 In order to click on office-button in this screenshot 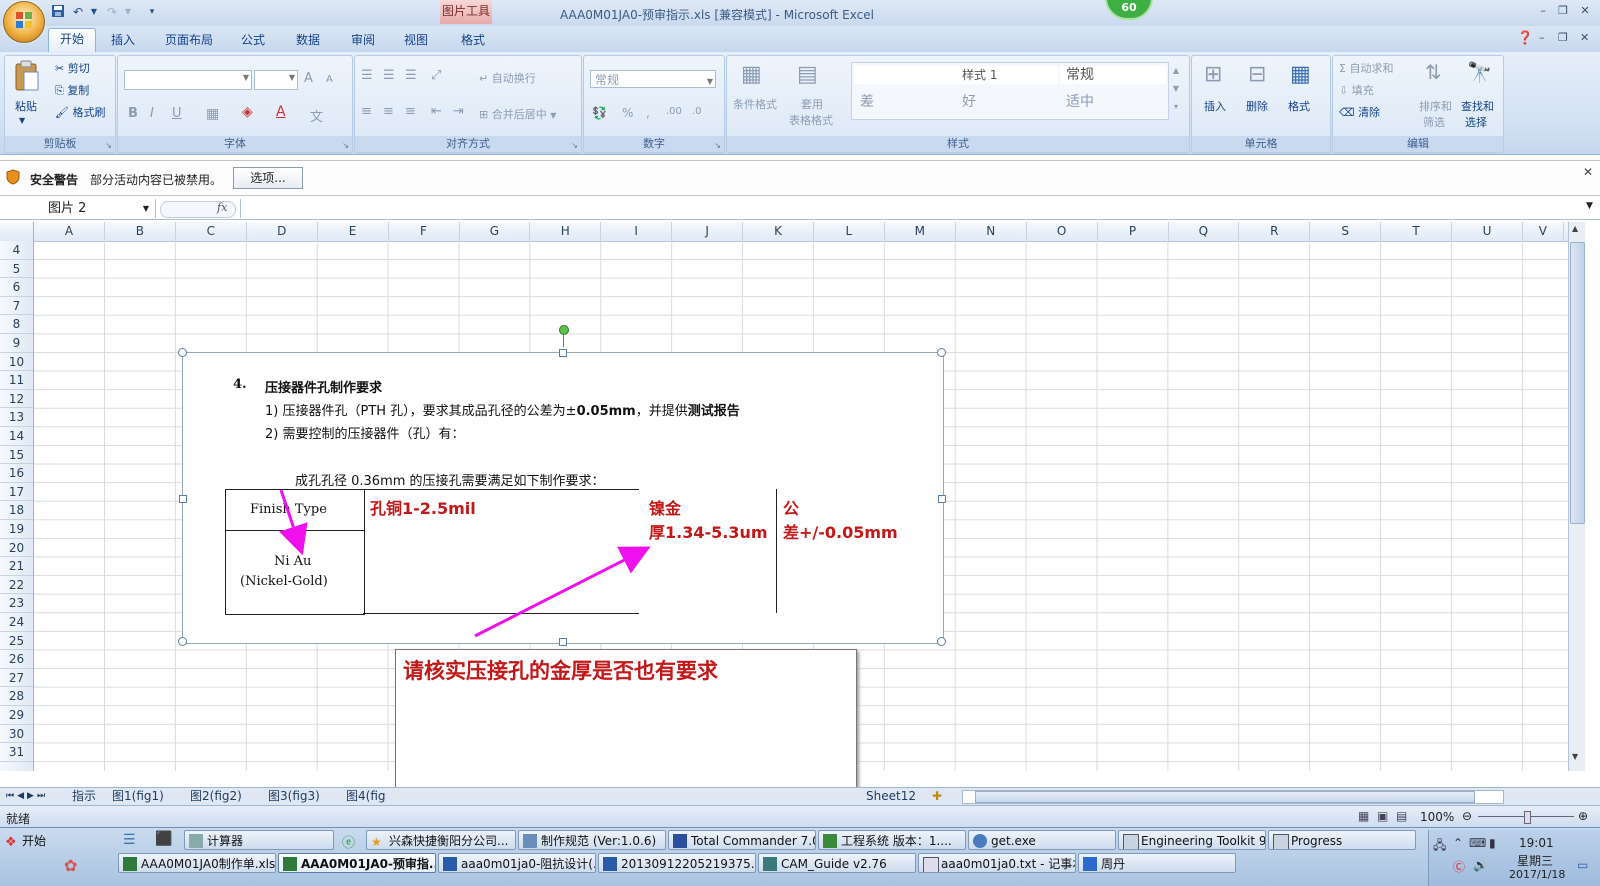, I will do `click(24, 22)`.